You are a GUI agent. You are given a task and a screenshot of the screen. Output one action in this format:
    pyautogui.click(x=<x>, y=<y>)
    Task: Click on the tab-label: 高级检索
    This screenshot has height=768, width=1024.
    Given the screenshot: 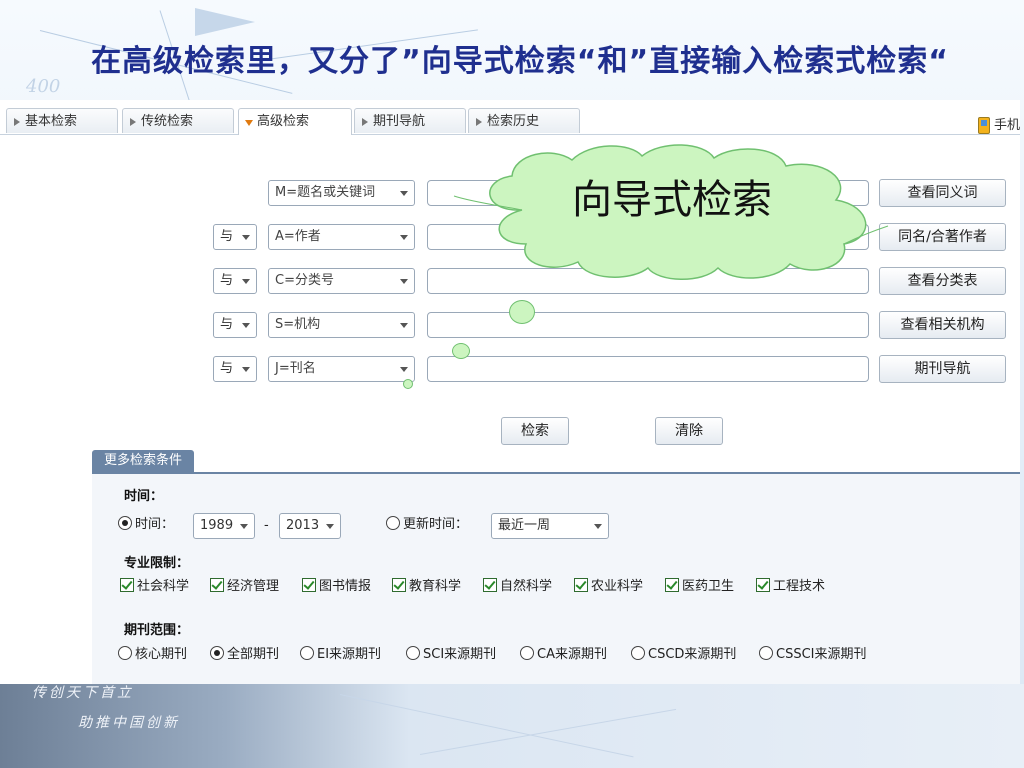 What is the action you would take?
    pyautogui.click(x=283, y=121)
    